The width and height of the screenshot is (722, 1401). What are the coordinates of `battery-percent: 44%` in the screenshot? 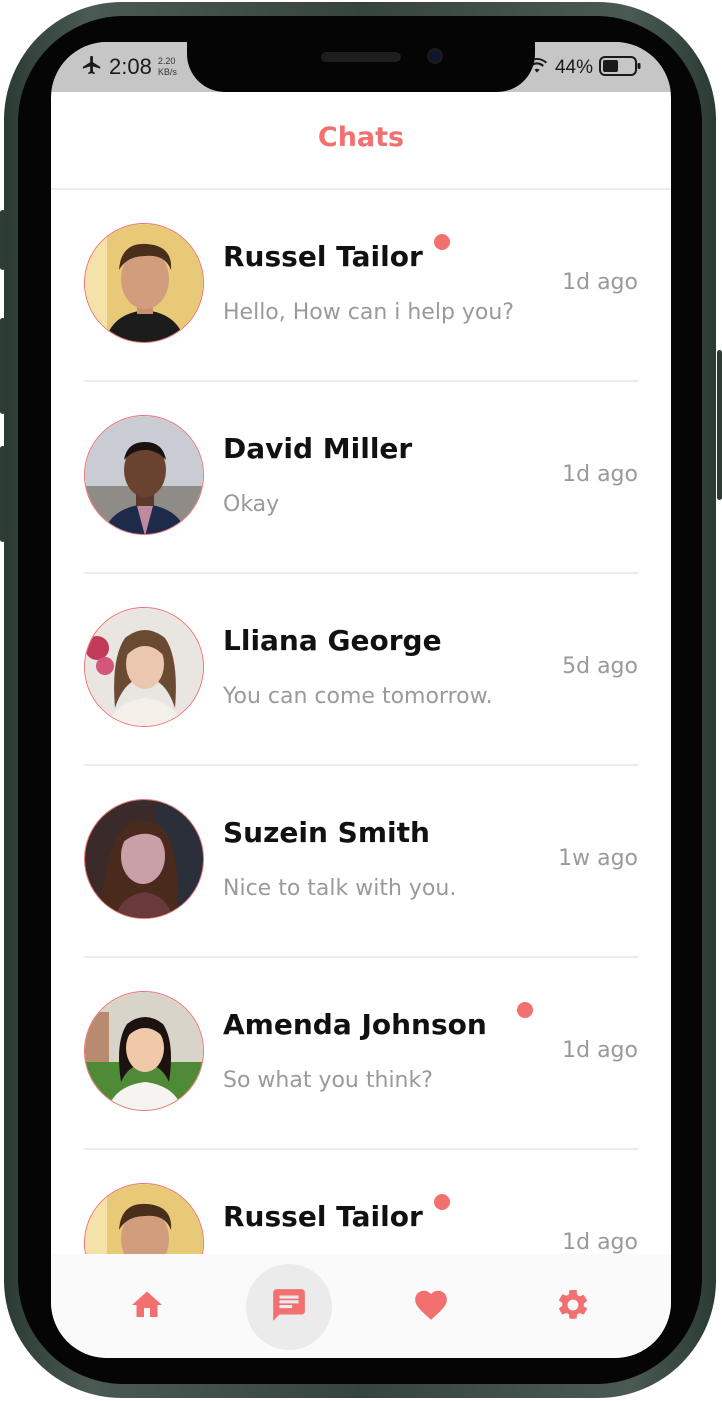 It's located at (573, 67).